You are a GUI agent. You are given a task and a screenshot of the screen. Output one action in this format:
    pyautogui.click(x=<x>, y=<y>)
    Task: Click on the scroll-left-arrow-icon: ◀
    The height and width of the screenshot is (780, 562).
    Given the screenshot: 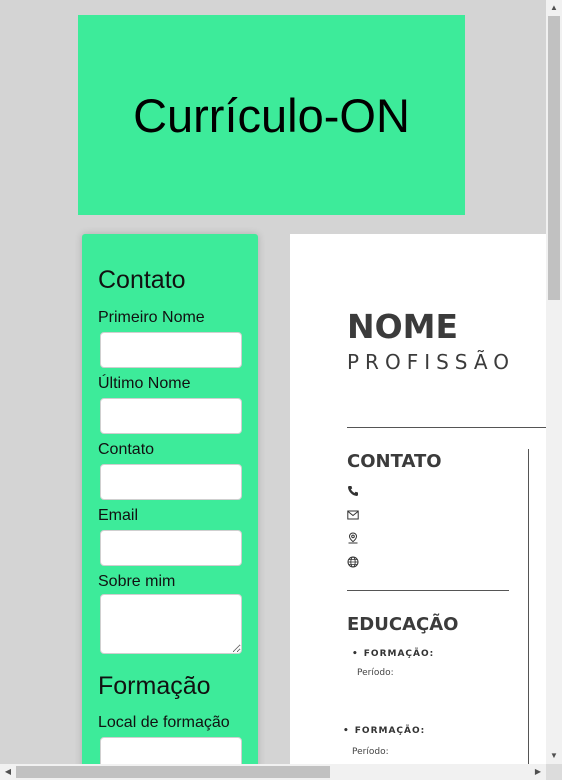 What is the action you would take?
    pyautogui.click(x=8, y=772)
    